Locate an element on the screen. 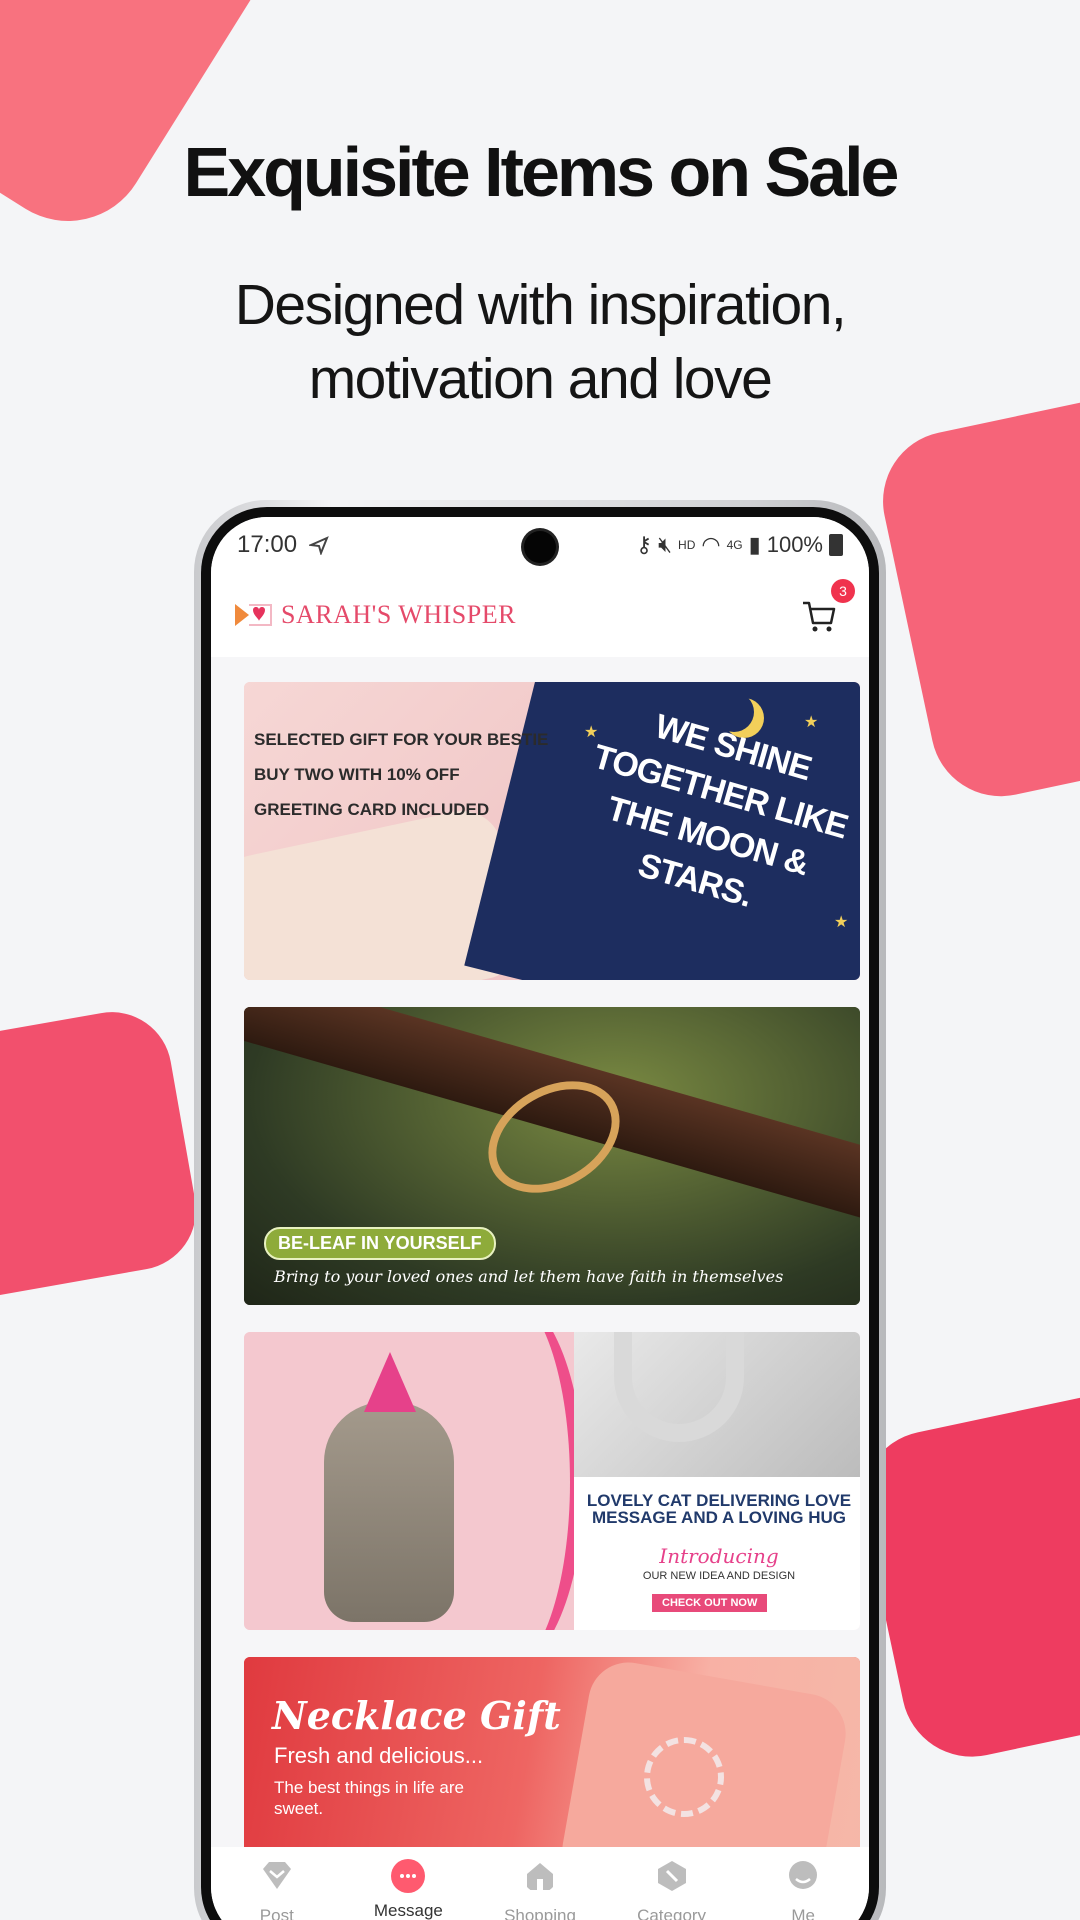 This screenshot has width=1080, height=1920. tab-label: Me is located at coordinates (803, 1913).